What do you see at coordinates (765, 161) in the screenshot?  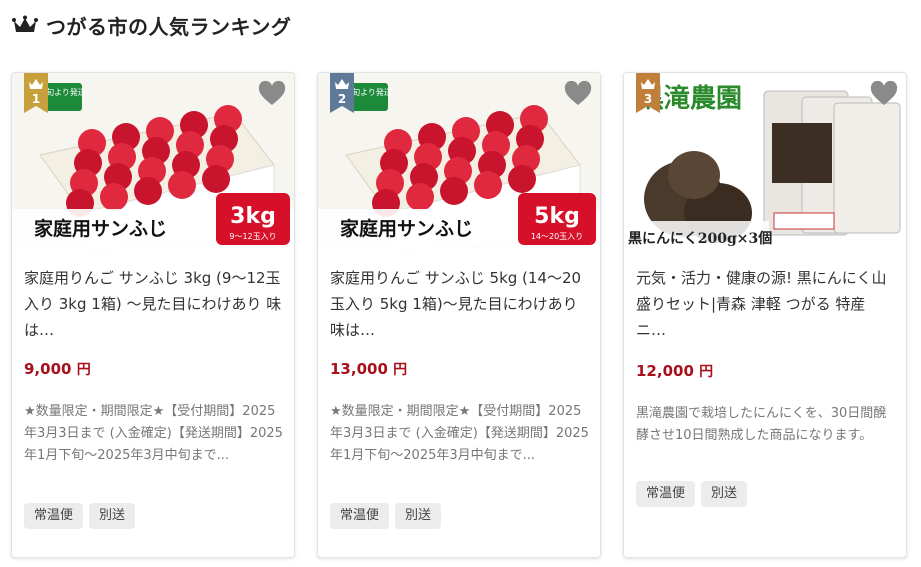 I see `product-image: 黒滝農園 黒にんにく200g×3個` at bounding box center [765, 161].